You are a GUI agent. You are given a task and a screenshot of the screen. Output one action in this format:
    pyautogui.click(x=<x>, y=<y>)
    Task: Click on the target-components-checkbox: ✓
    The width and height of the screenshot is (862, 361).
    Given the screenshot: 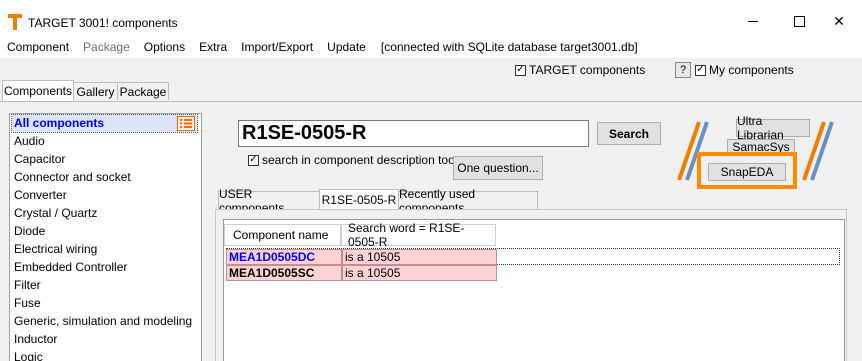 What is the action you would take?
    pyautogui.click(x=520, y=70)
    